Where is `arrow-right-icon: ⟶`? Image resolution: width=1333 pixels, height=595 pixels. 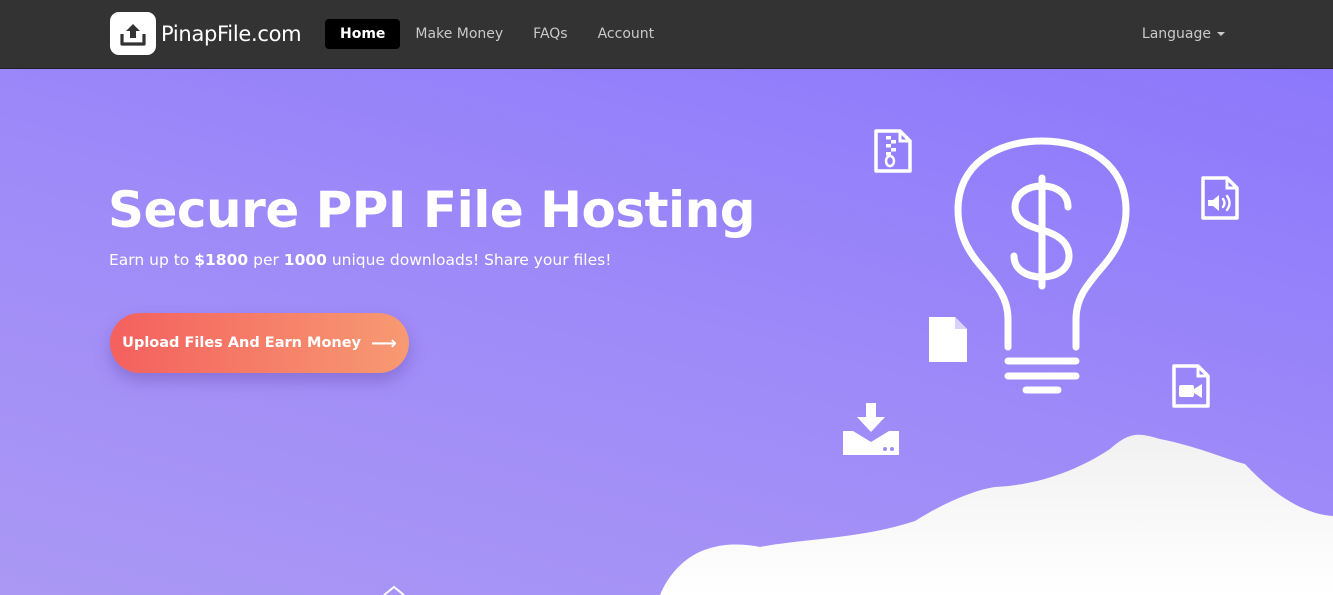 arrow-right-icon: ⟶ is located at coordinates (384, 343).